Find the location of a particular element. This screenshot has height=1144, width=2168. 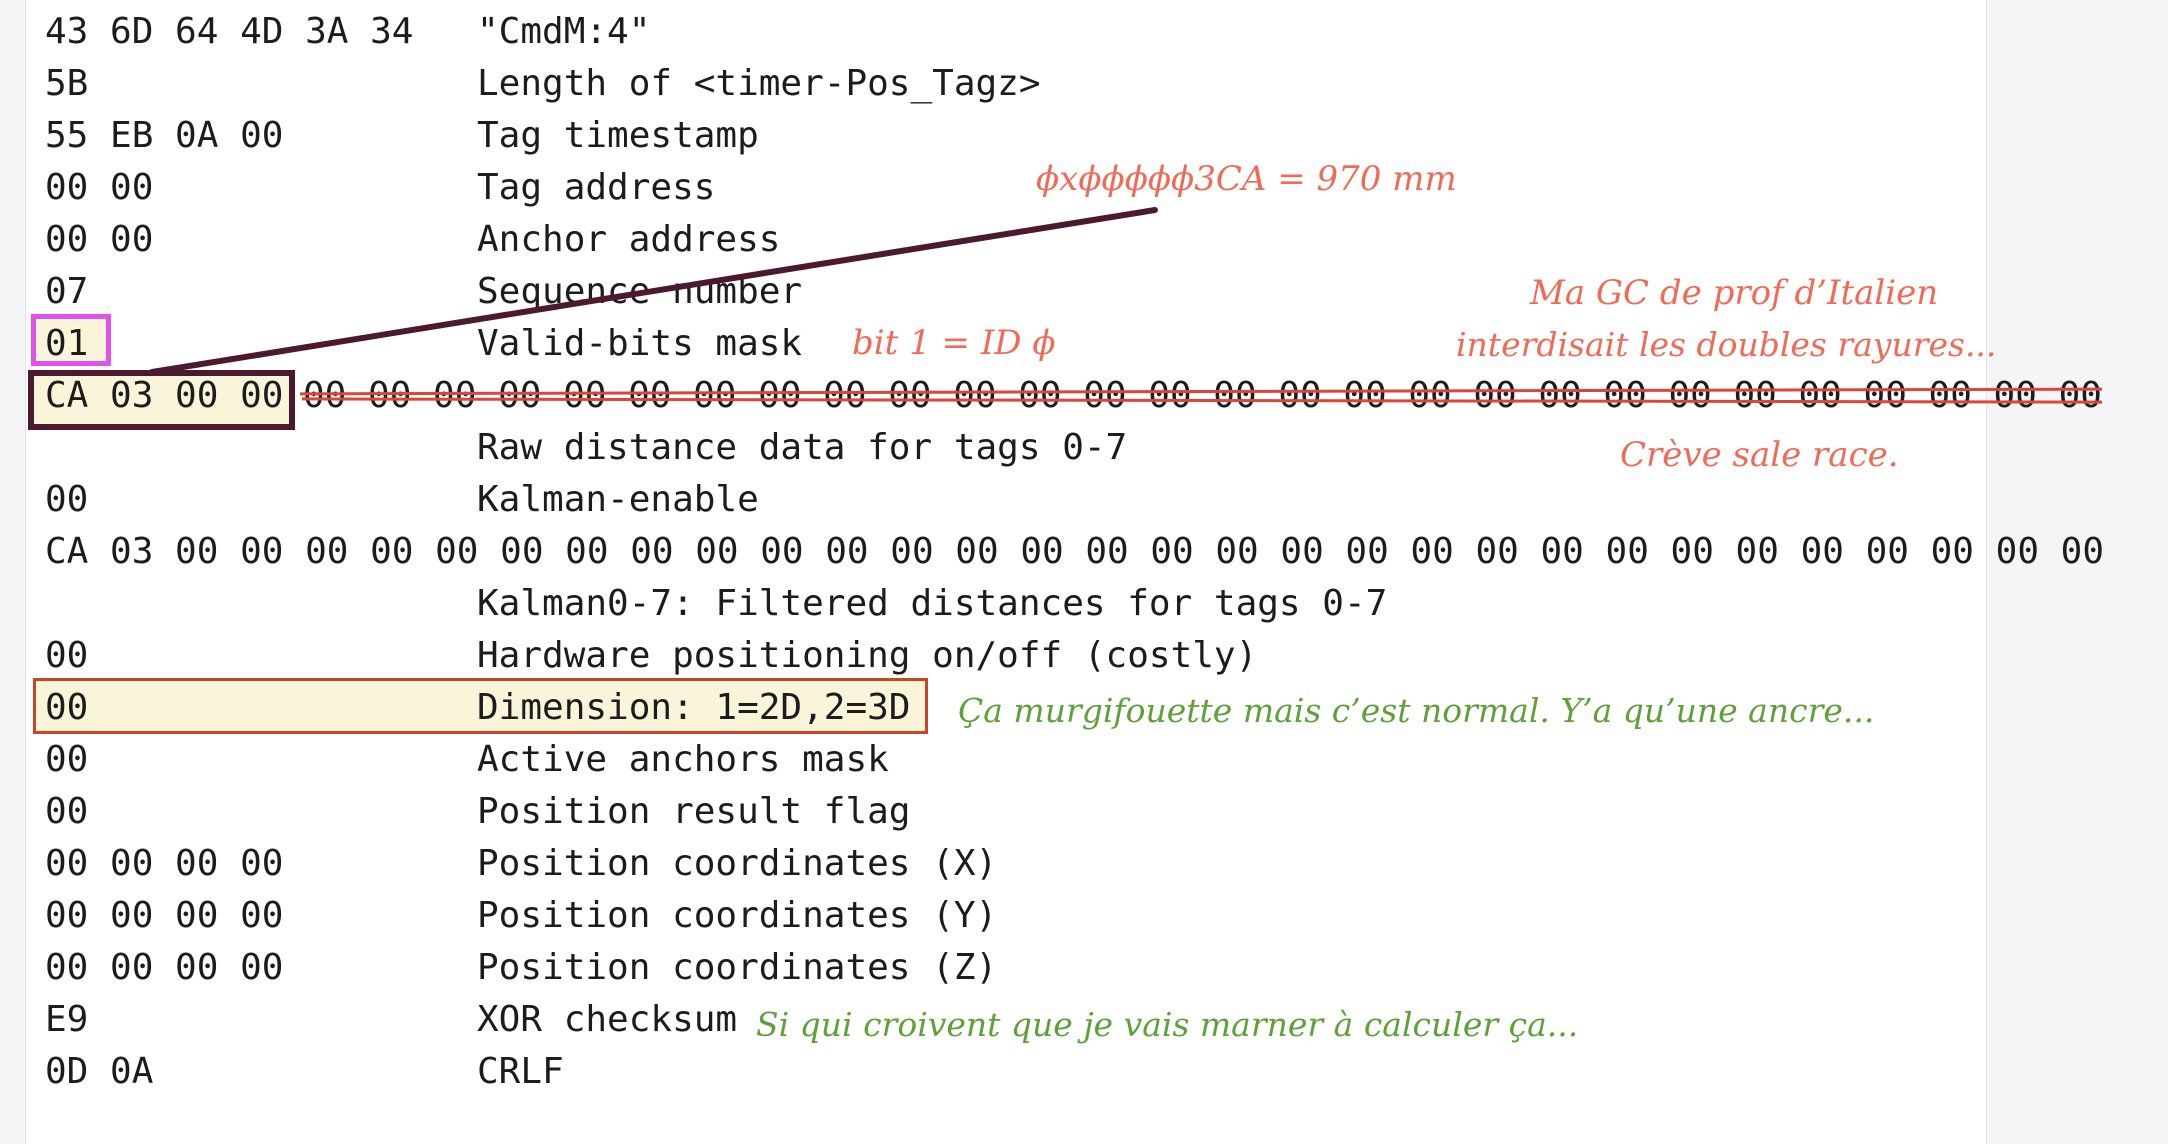

italian-annotation-line1: Ma GC de prof d’Italien is located at coordinates (1734, 293).